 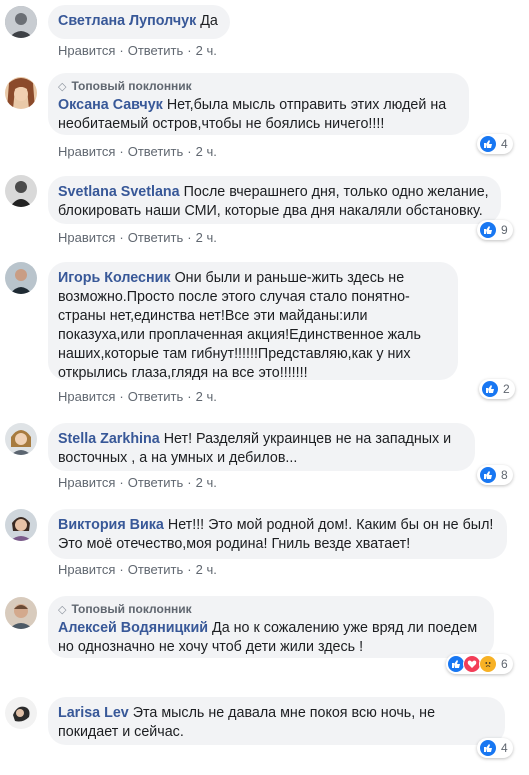 I want to click on reaction-count: 2, so click(x=506, y=389).